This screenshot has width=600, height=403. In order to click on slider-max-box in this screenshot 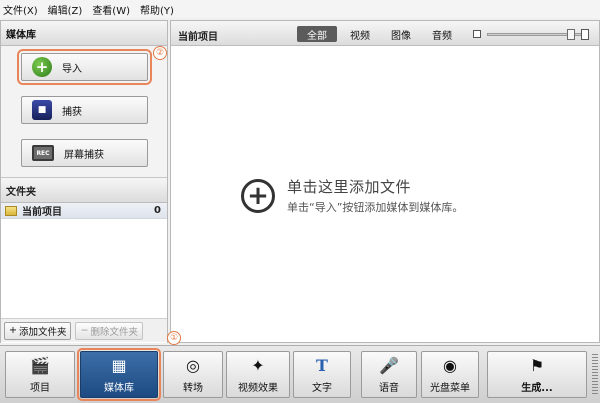, I will do `click(585, 34)`.